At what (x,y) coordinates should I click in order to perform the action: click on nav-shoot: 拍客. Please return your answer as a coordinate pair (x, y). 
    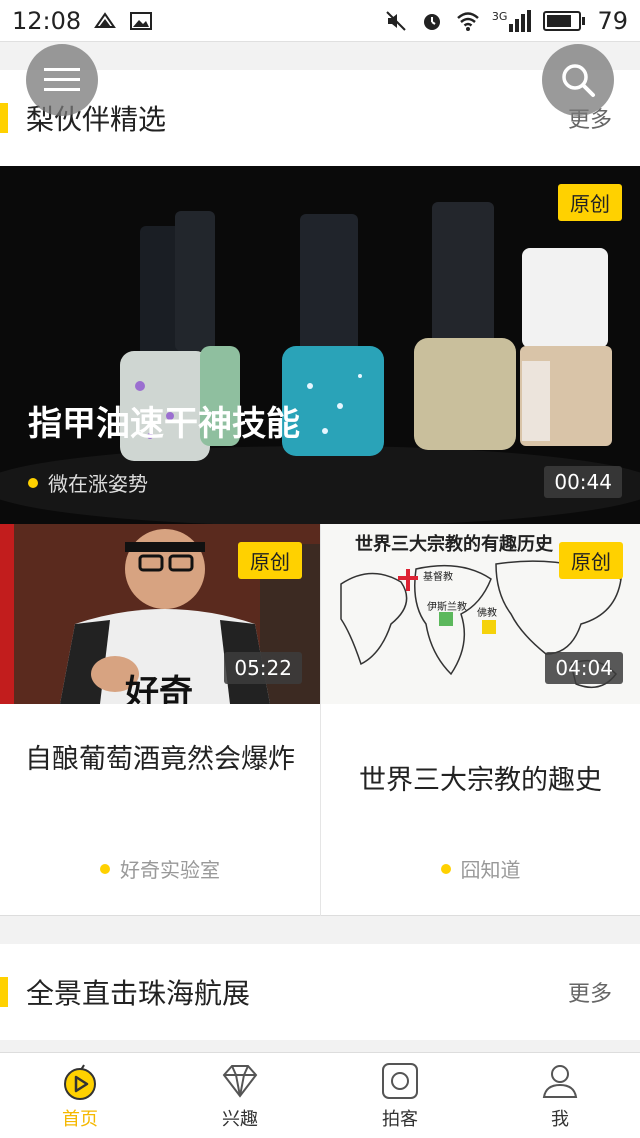
    Looking at the image, I should click on (400, 1095).